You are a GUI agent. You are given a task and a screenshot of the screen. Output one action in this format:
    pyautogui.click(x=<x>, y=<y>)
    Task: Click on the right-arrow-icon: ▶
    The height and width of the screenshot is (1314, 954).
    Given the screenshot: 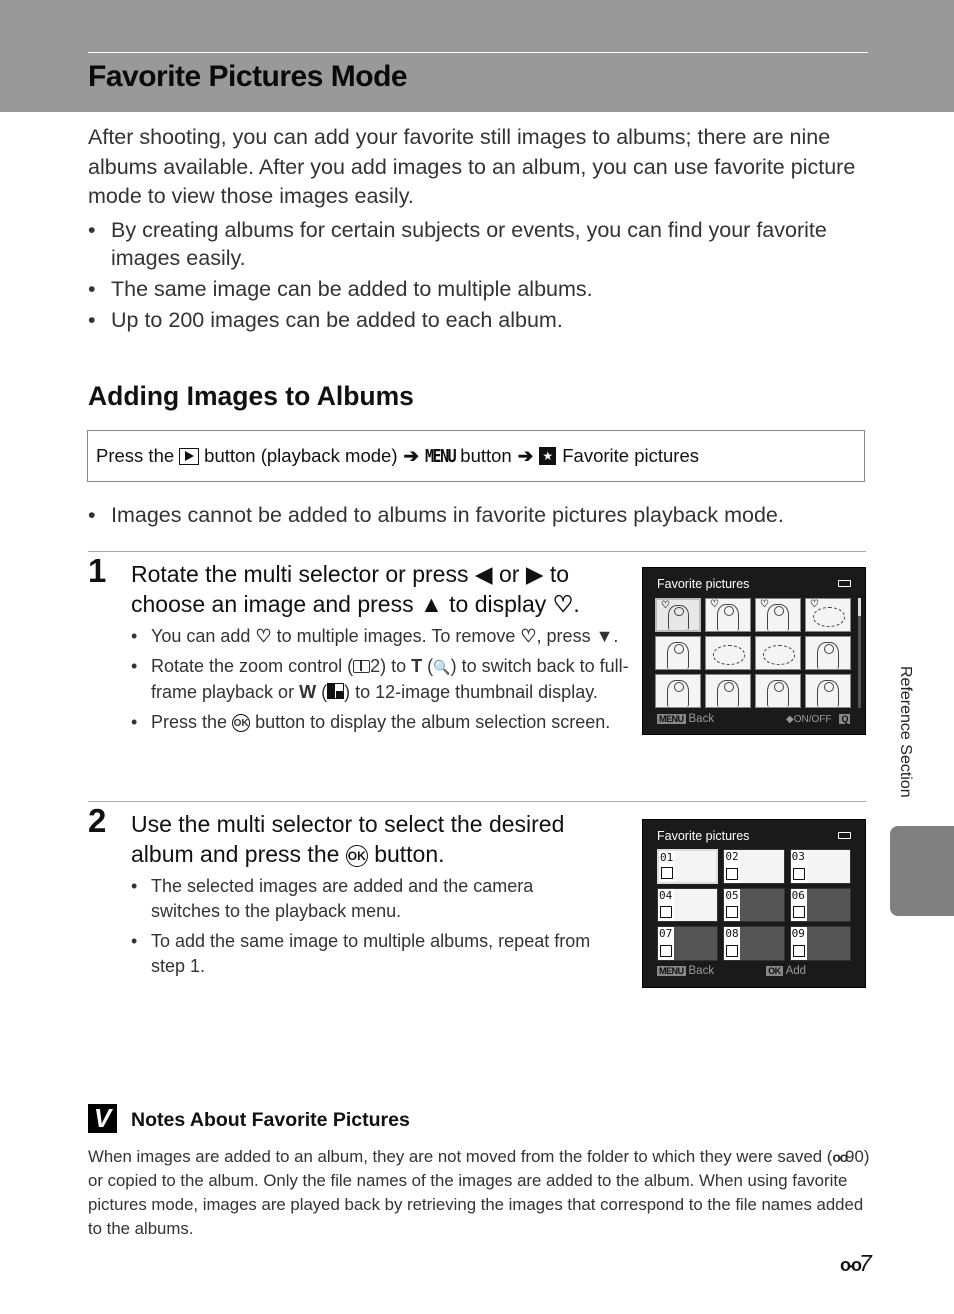 What is the action you would take?
    pyautogui.click(x=534, y=574)
    